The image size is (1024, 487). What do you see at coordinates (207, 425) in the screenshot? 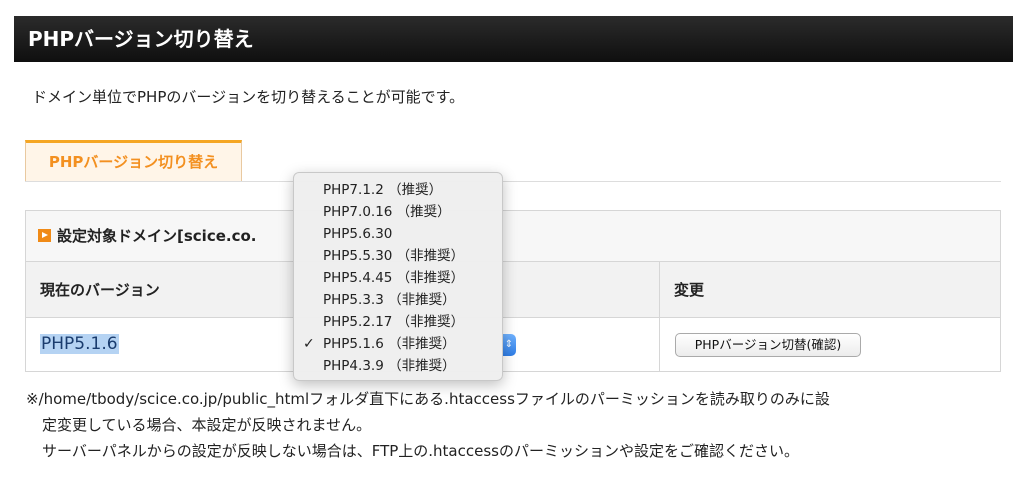
I see `note-line: 定変更している場合、本設定が反映されません。` at bounding box center [207, 425].